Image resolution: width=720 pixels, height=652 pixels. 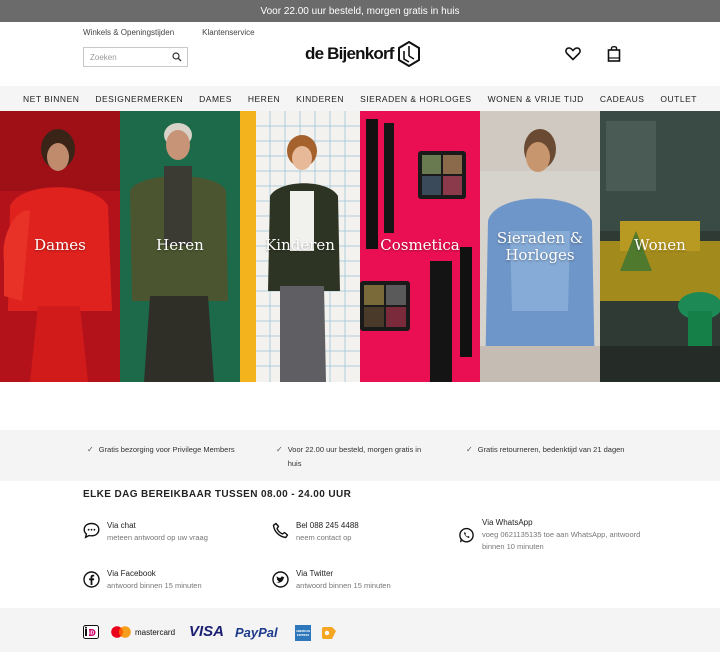 I want to click on whatsapp-icon, so click(x=466, y=535).